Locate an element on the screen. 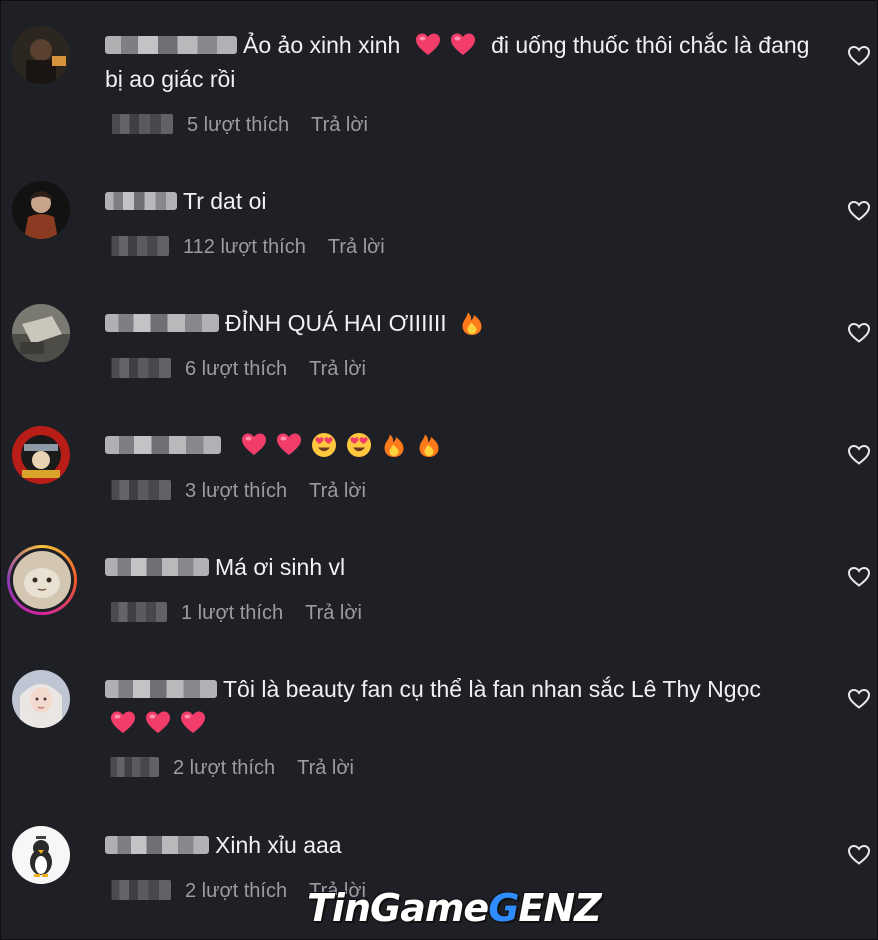  comment-meta: 1 lượt thích Trả lời is located at coordinates (233, 613).